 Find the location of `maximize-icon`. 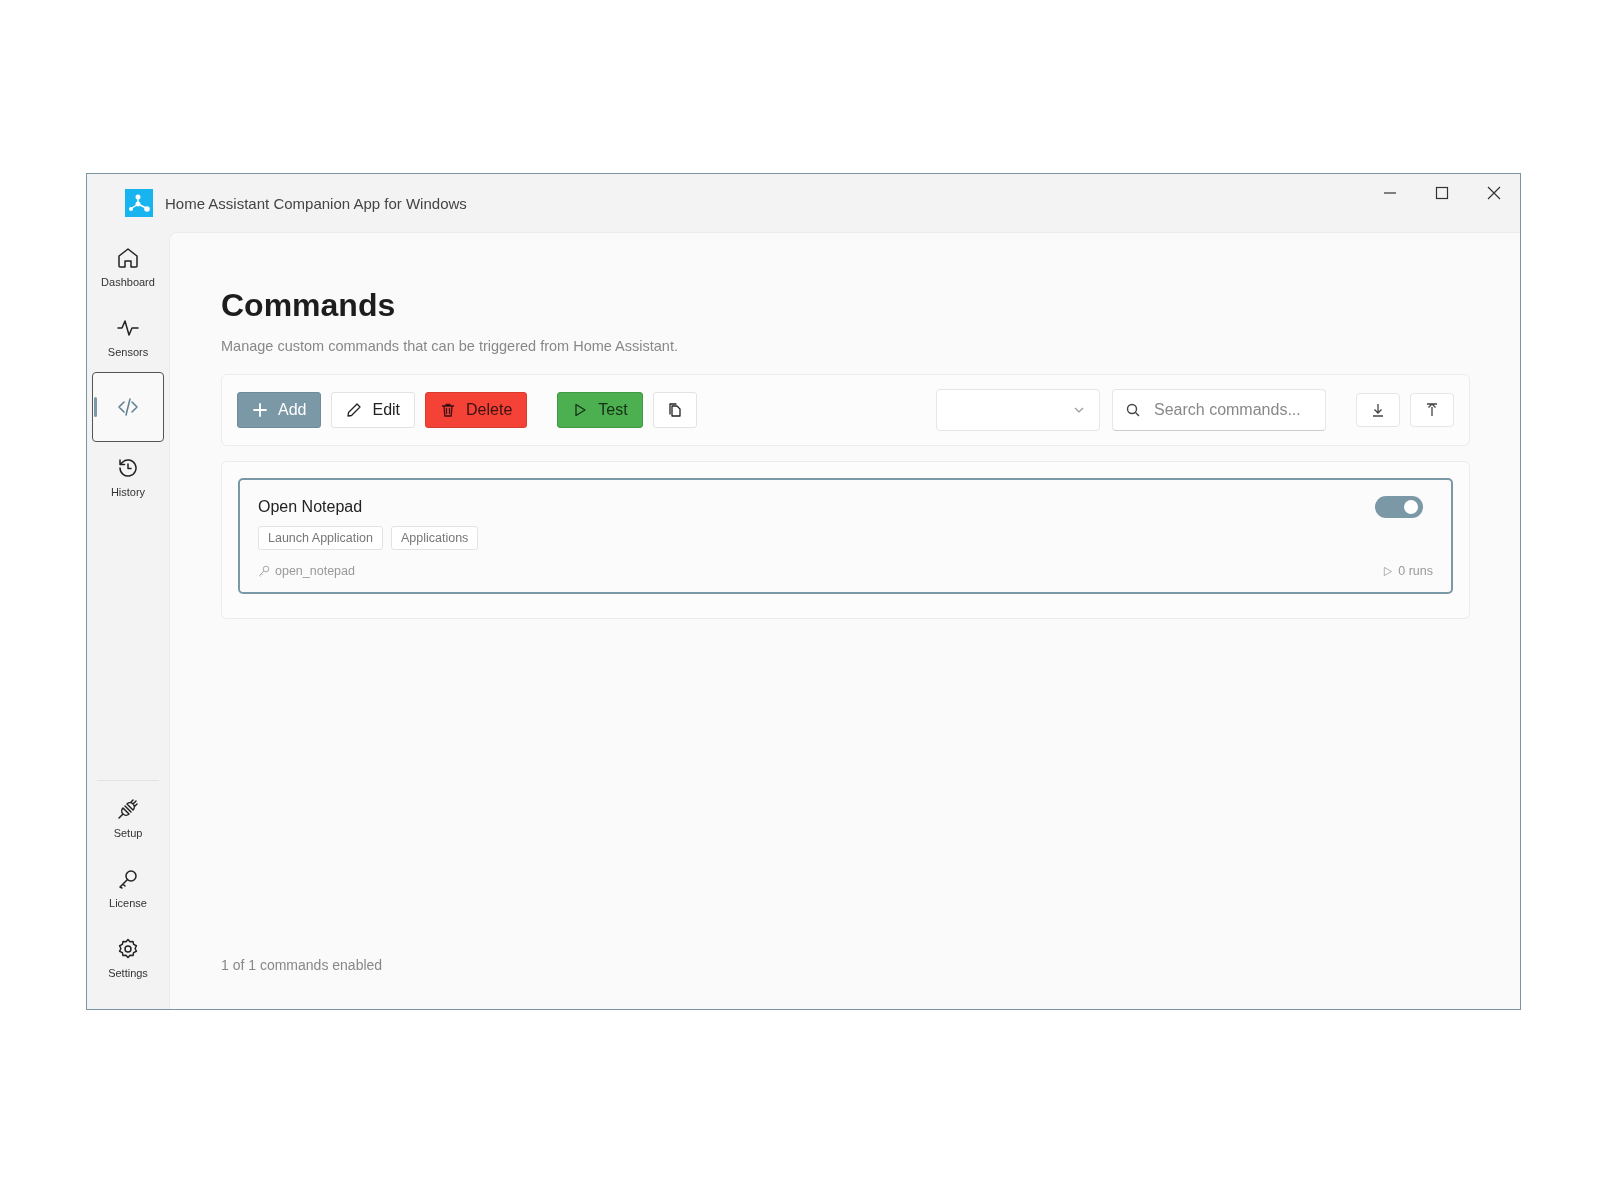

maximize-icon is located at coordinates (1442, 193).